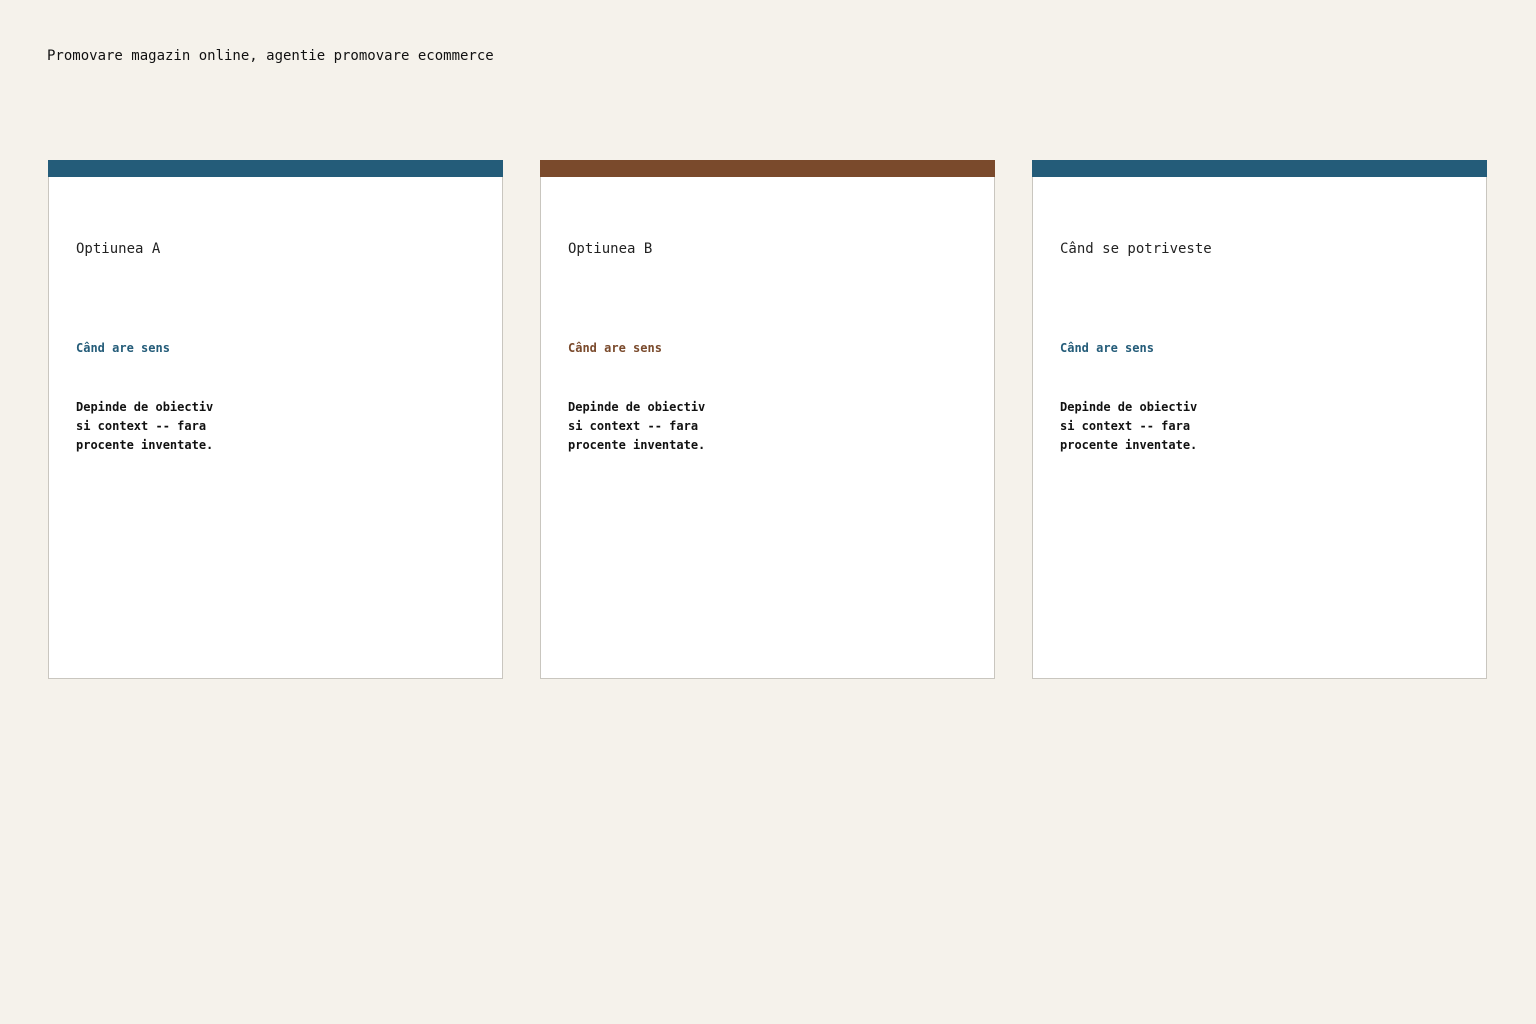 The width and height of the screenshot is (1536, 1024). Describe the element at coordinates (118, 249) in the screenshot. I see `card-heading: Optiunea A` at that location.